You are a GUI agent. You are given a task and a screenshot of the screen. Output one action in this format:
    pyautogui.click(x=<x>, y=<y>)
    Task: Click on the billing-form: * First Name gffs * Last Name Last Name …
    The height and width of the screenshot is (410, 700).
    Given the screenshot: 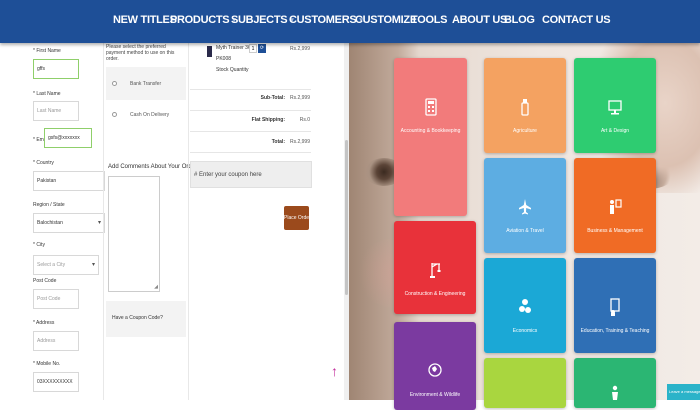 What is the action you would take?
    pyautogui.click(x=67, y=221)
    